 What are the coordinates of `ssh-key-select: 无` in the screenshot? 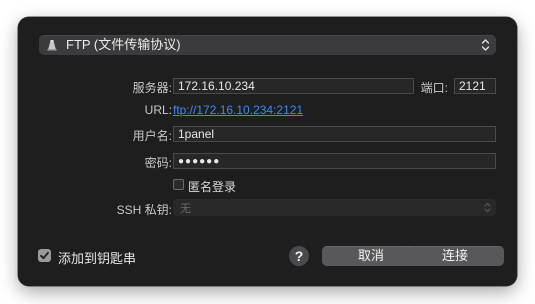 It's located at (334, 207).